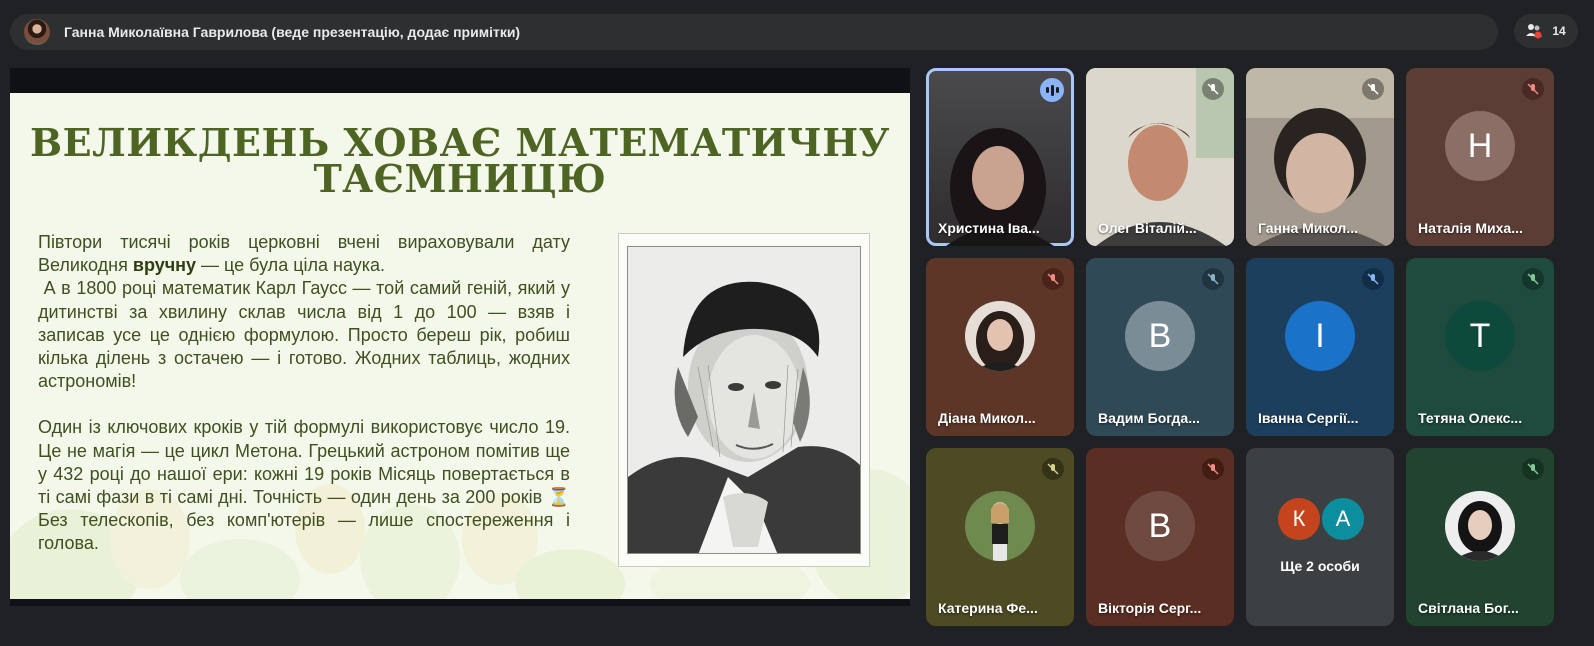 This screenshot has height=646, width=1594. What do you see at coordinates (1320, 566) in the screenshot?
I see `more-participants-label: Ще 2 особи` at bounding box center [1320, 566].